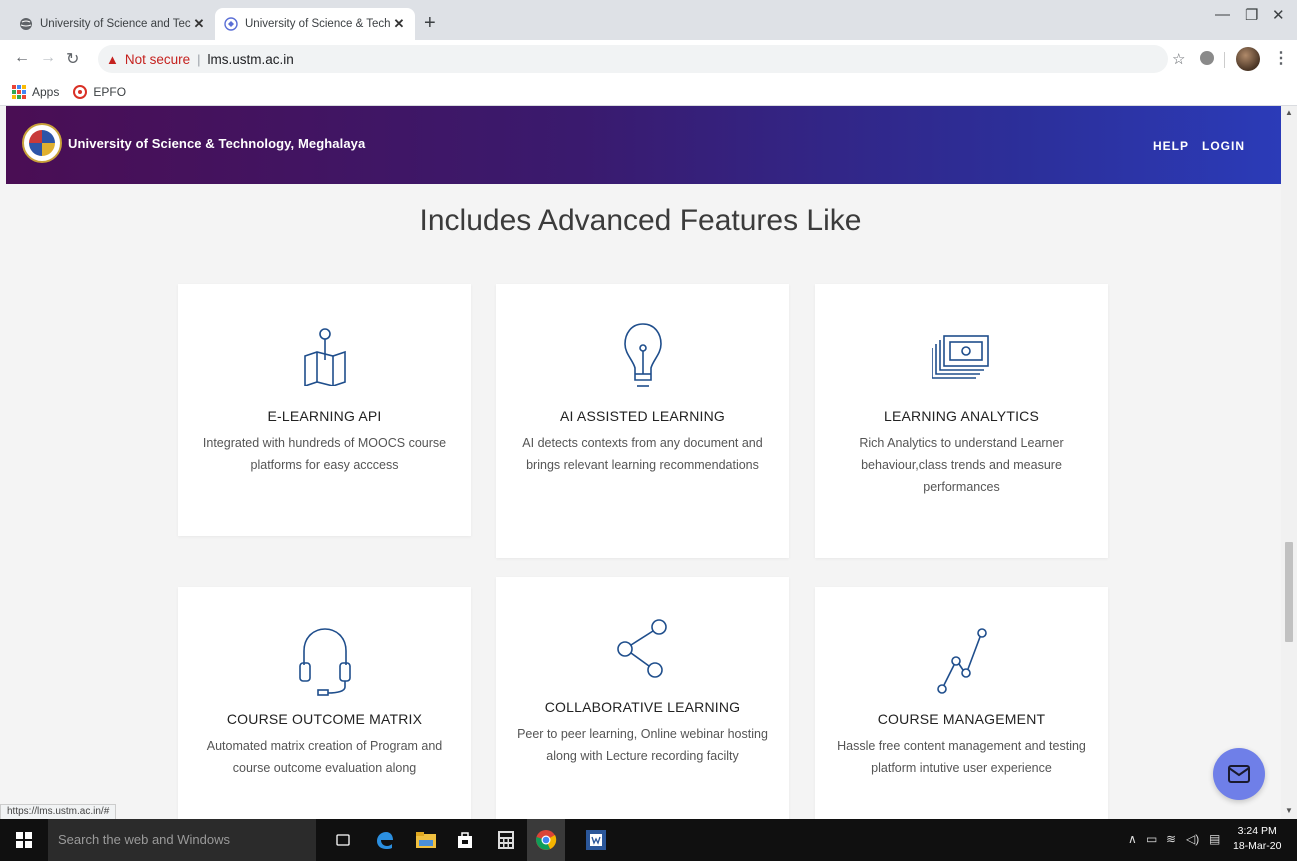 The width and height of the screenshot is (1297, 861). I want to click on bookmark-epfo: EPFO, so click(100, 91).